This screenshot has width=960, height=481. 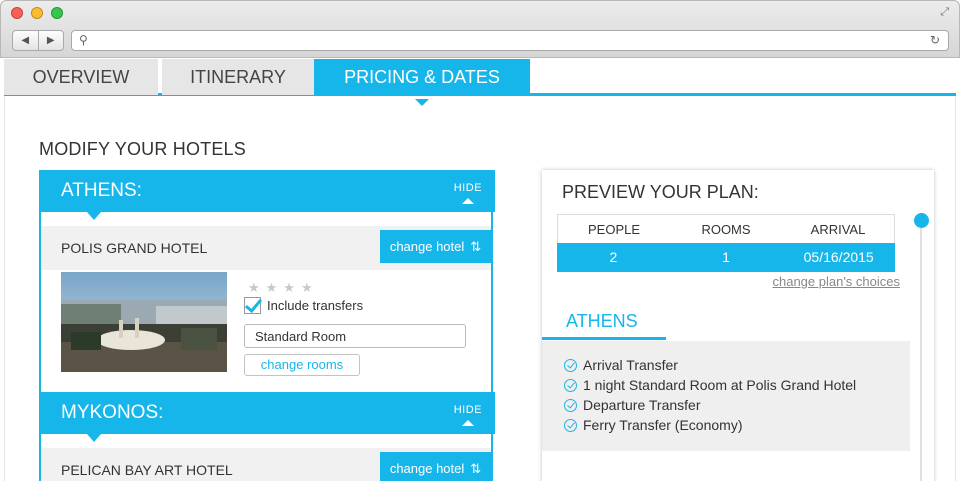 What do you see at coordinates (266, 248) in the screenshot?
I see `hotel-row: POLIS GRAND HOTEL change hotel ⇅` at bounding box center [266, 248].